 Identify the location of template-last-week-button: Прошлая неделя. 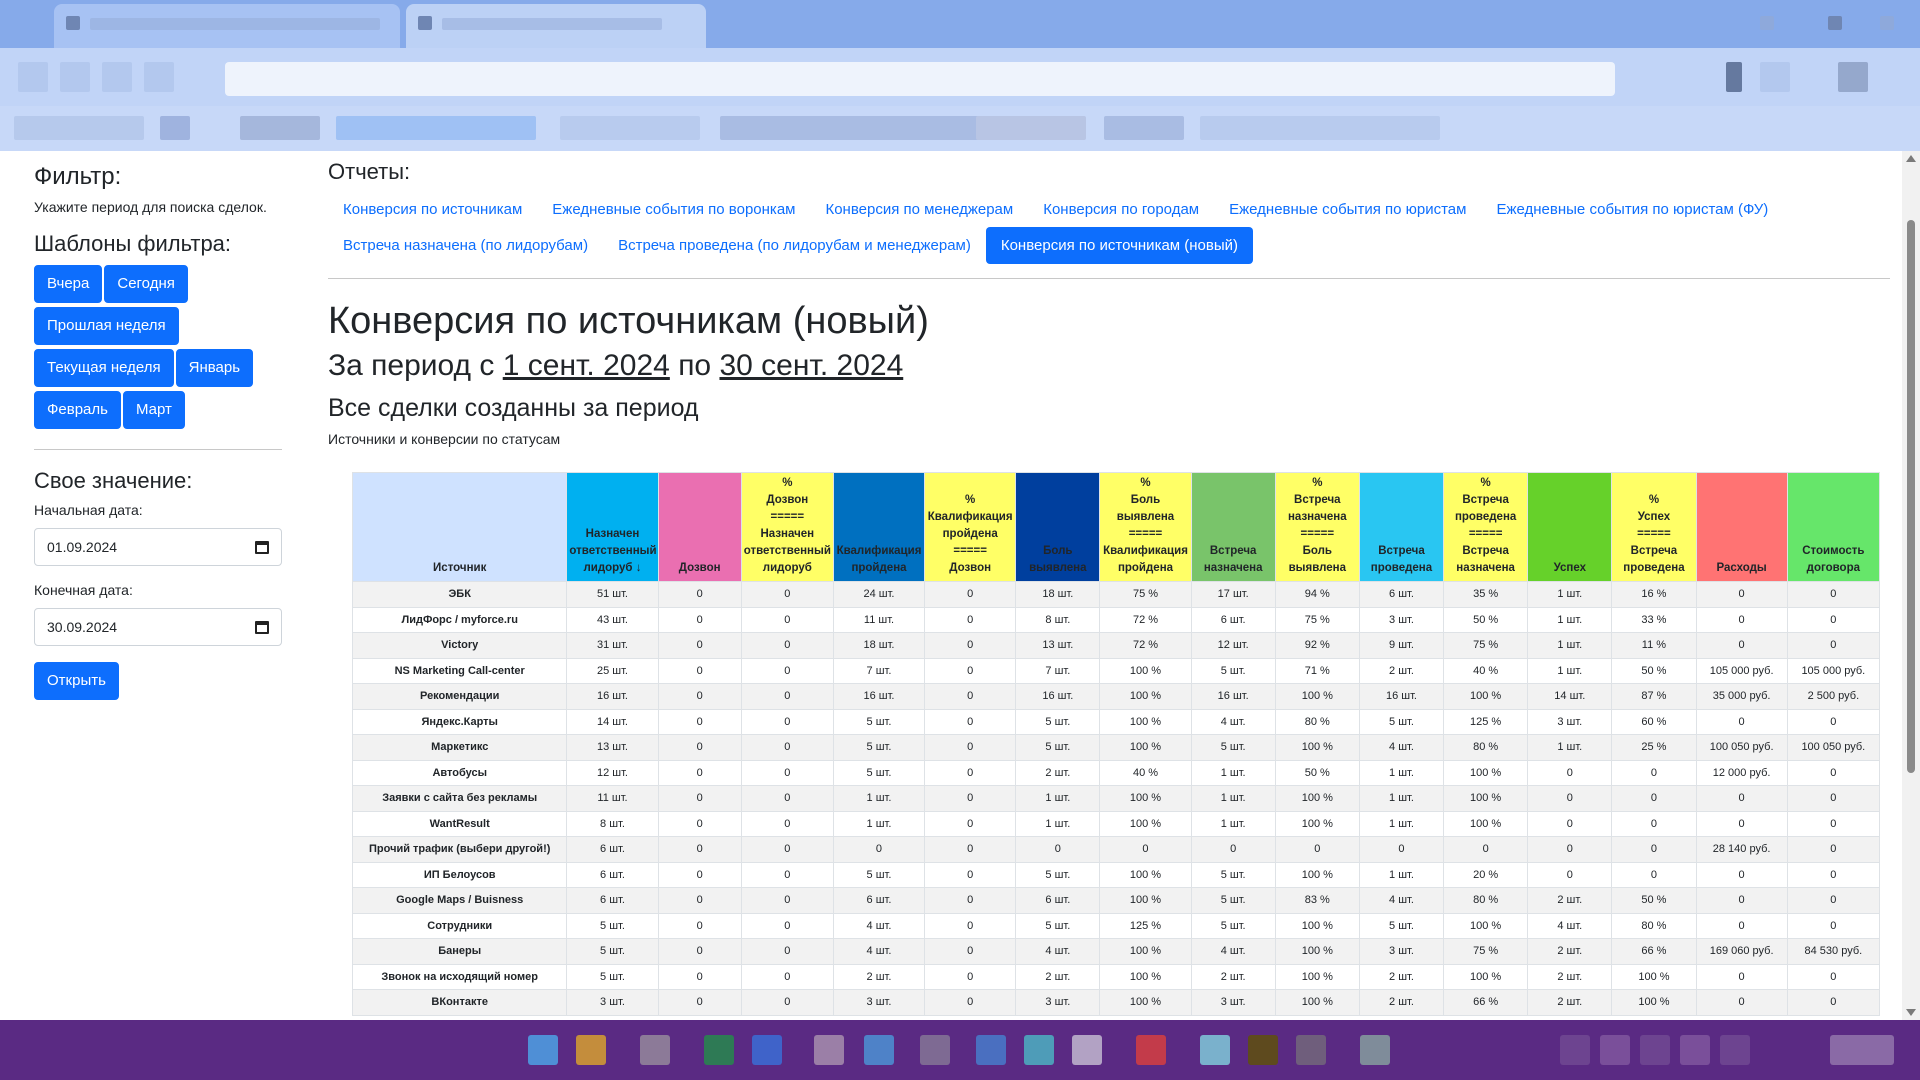
(106, 326).